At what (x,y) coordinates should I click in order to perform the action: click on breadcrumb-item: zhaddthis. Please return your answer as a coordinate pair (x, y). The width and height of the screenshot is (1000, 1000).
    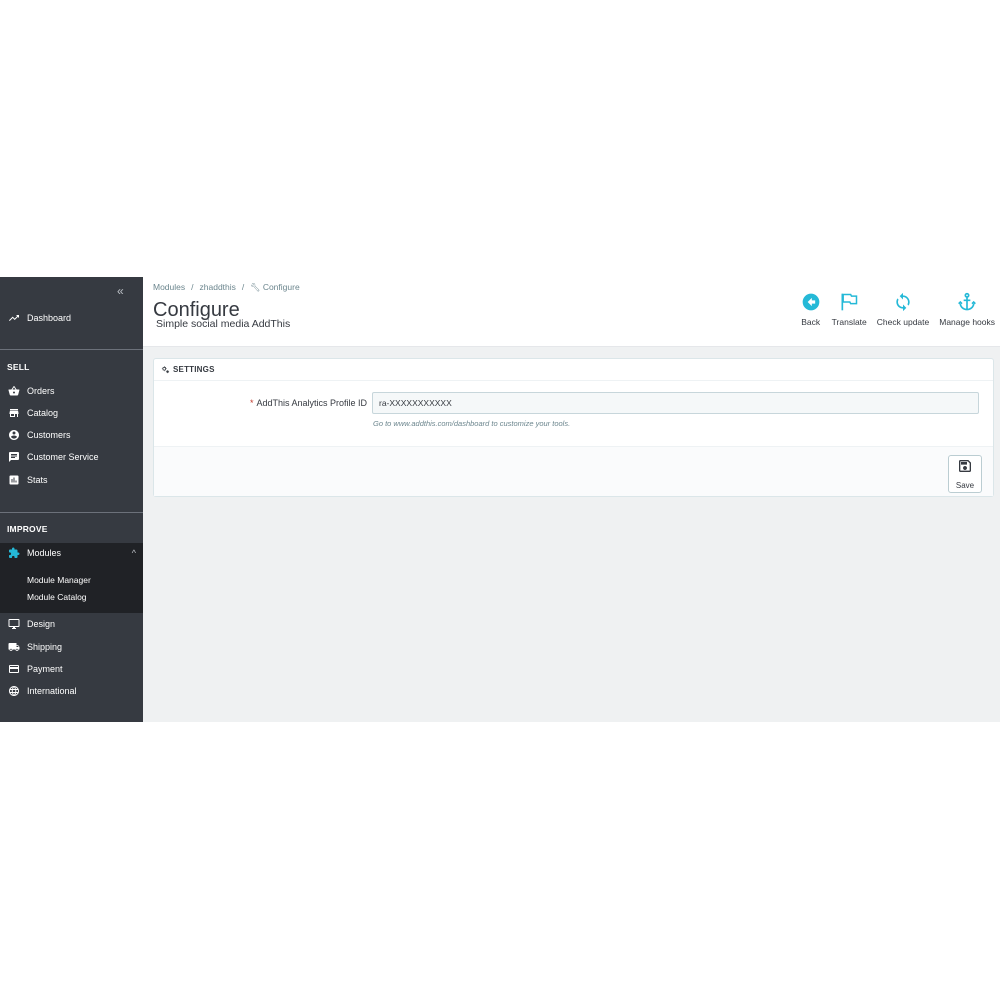
    Looking at the image, I should click on (218, 287).